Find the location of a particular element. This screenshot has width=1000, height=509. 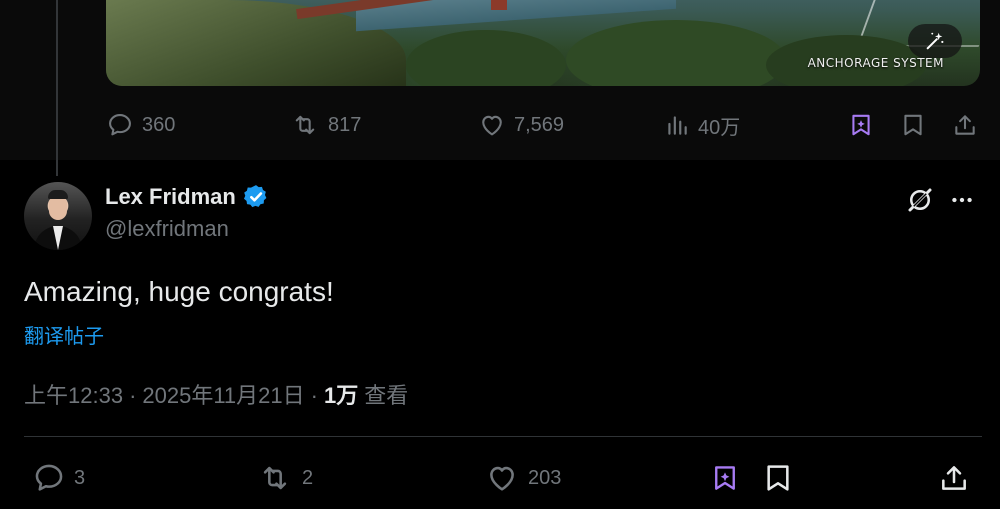

author-handle: @lexfridman is located at coordinates (167, 229).